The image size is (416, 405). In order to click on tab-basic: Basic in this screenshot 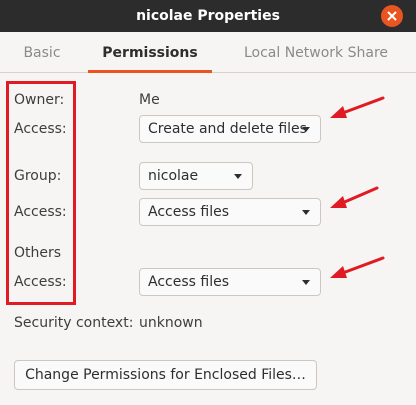, I will do `click(42, 52)`.